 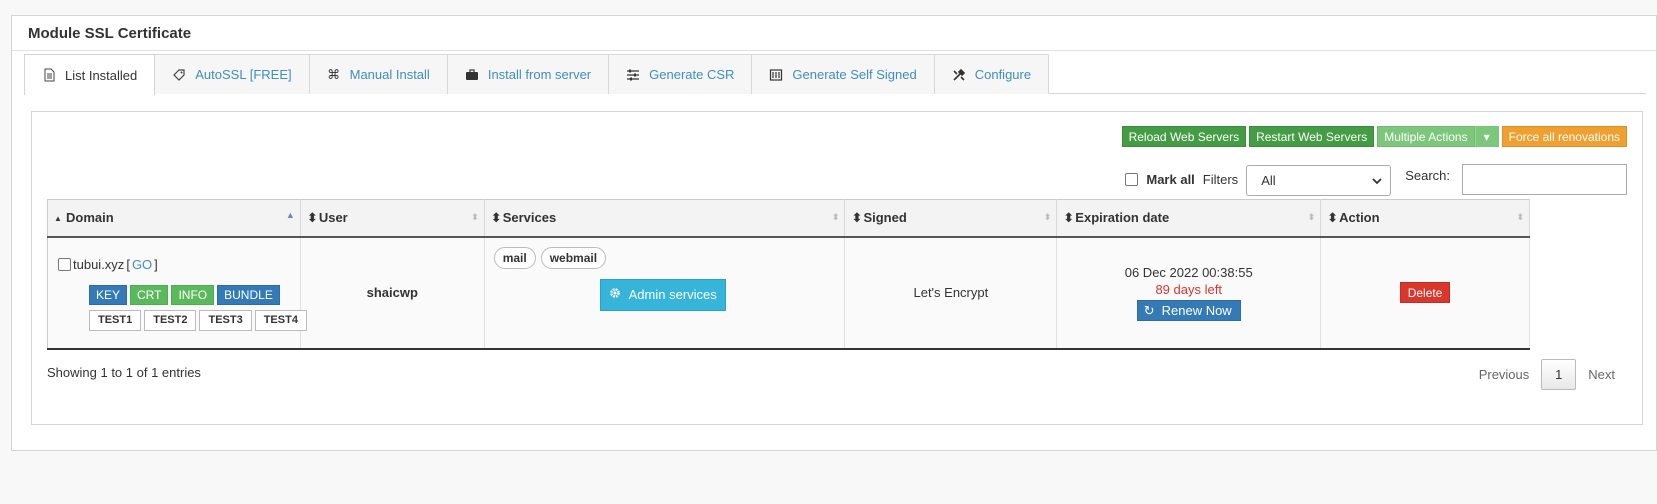 What do you see at coordinates (1003, 74) in the screenshot?
I see `tab-label: Configure` at bounding box center [1003, 74].